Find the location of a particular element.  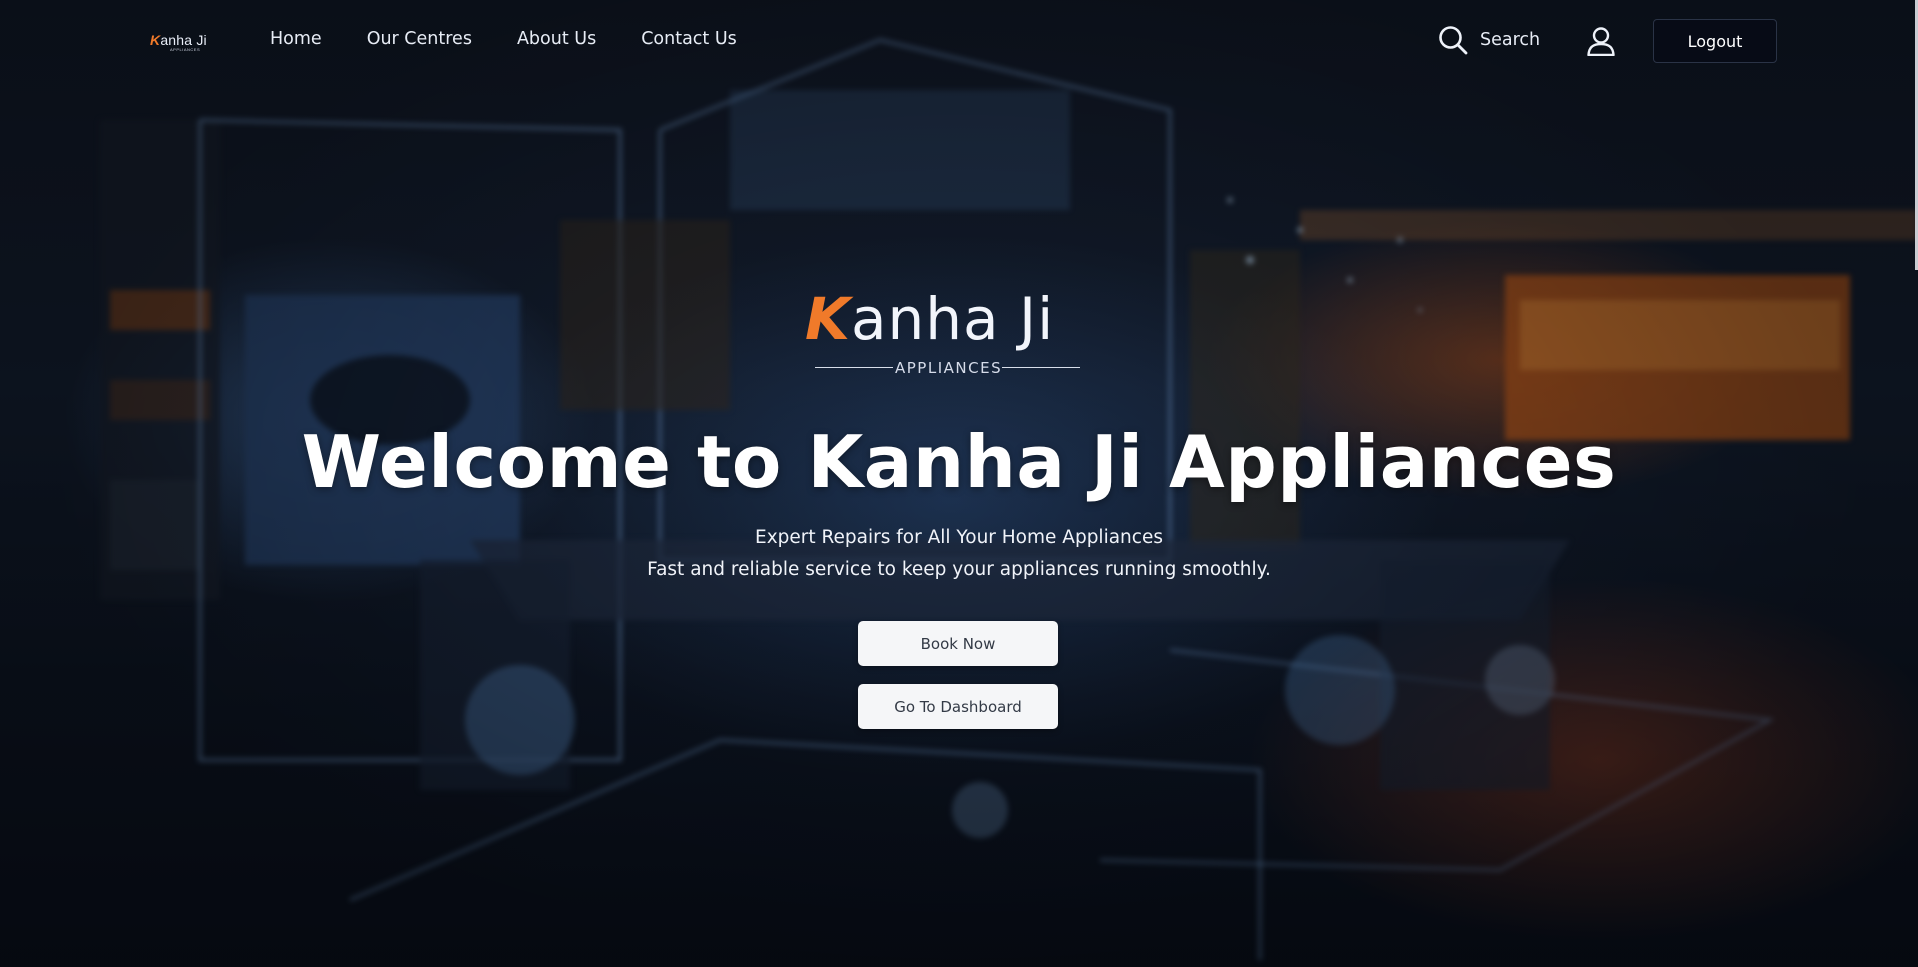

book-now-button: Book Now is located at coordinates (958, 643).